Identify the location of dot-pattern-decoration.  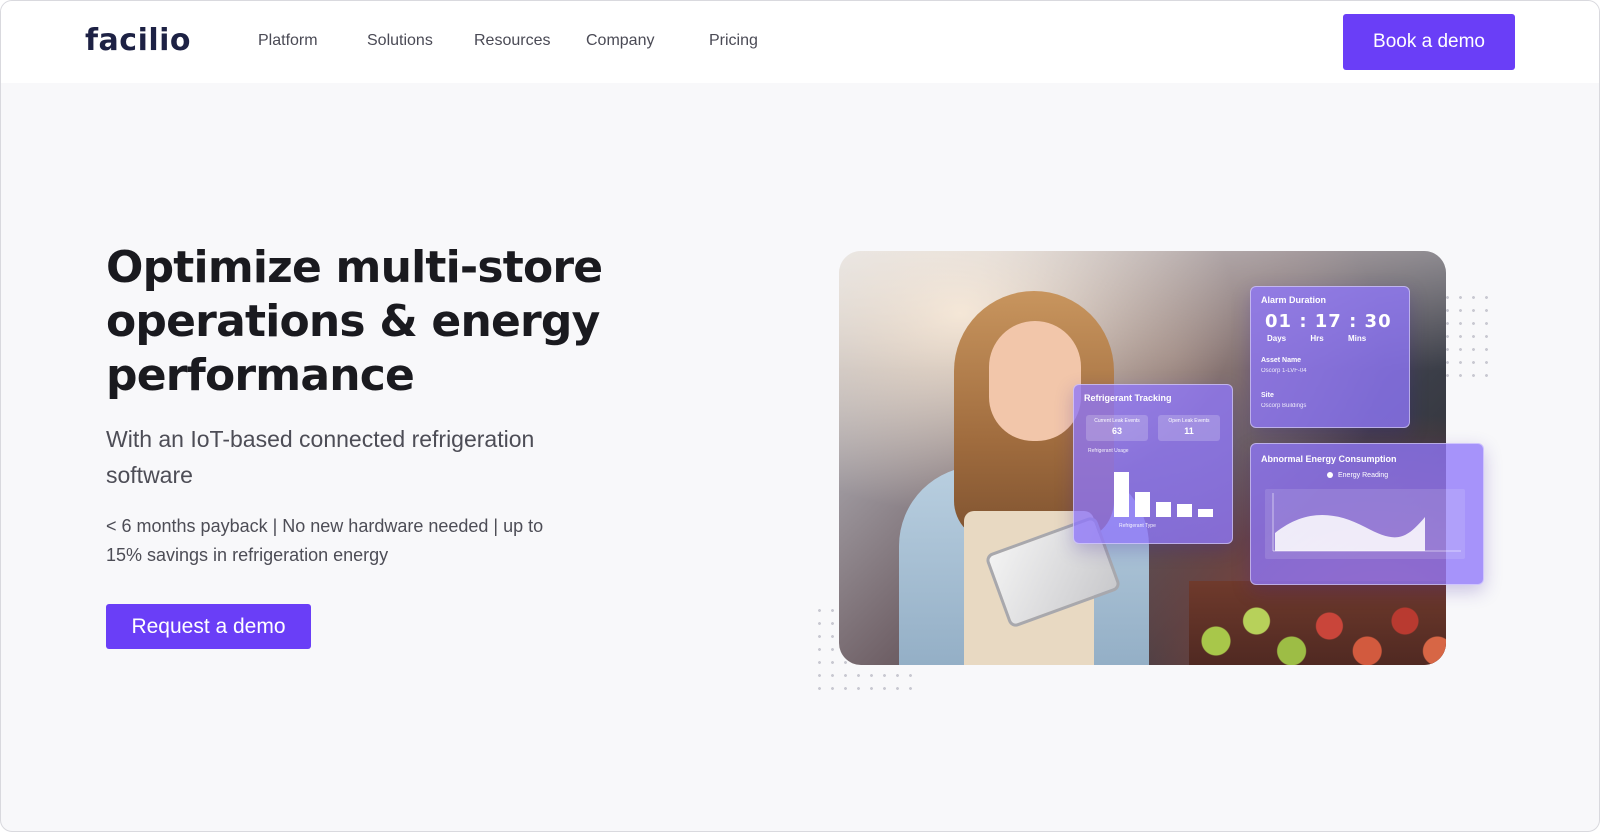
(1466, 336).